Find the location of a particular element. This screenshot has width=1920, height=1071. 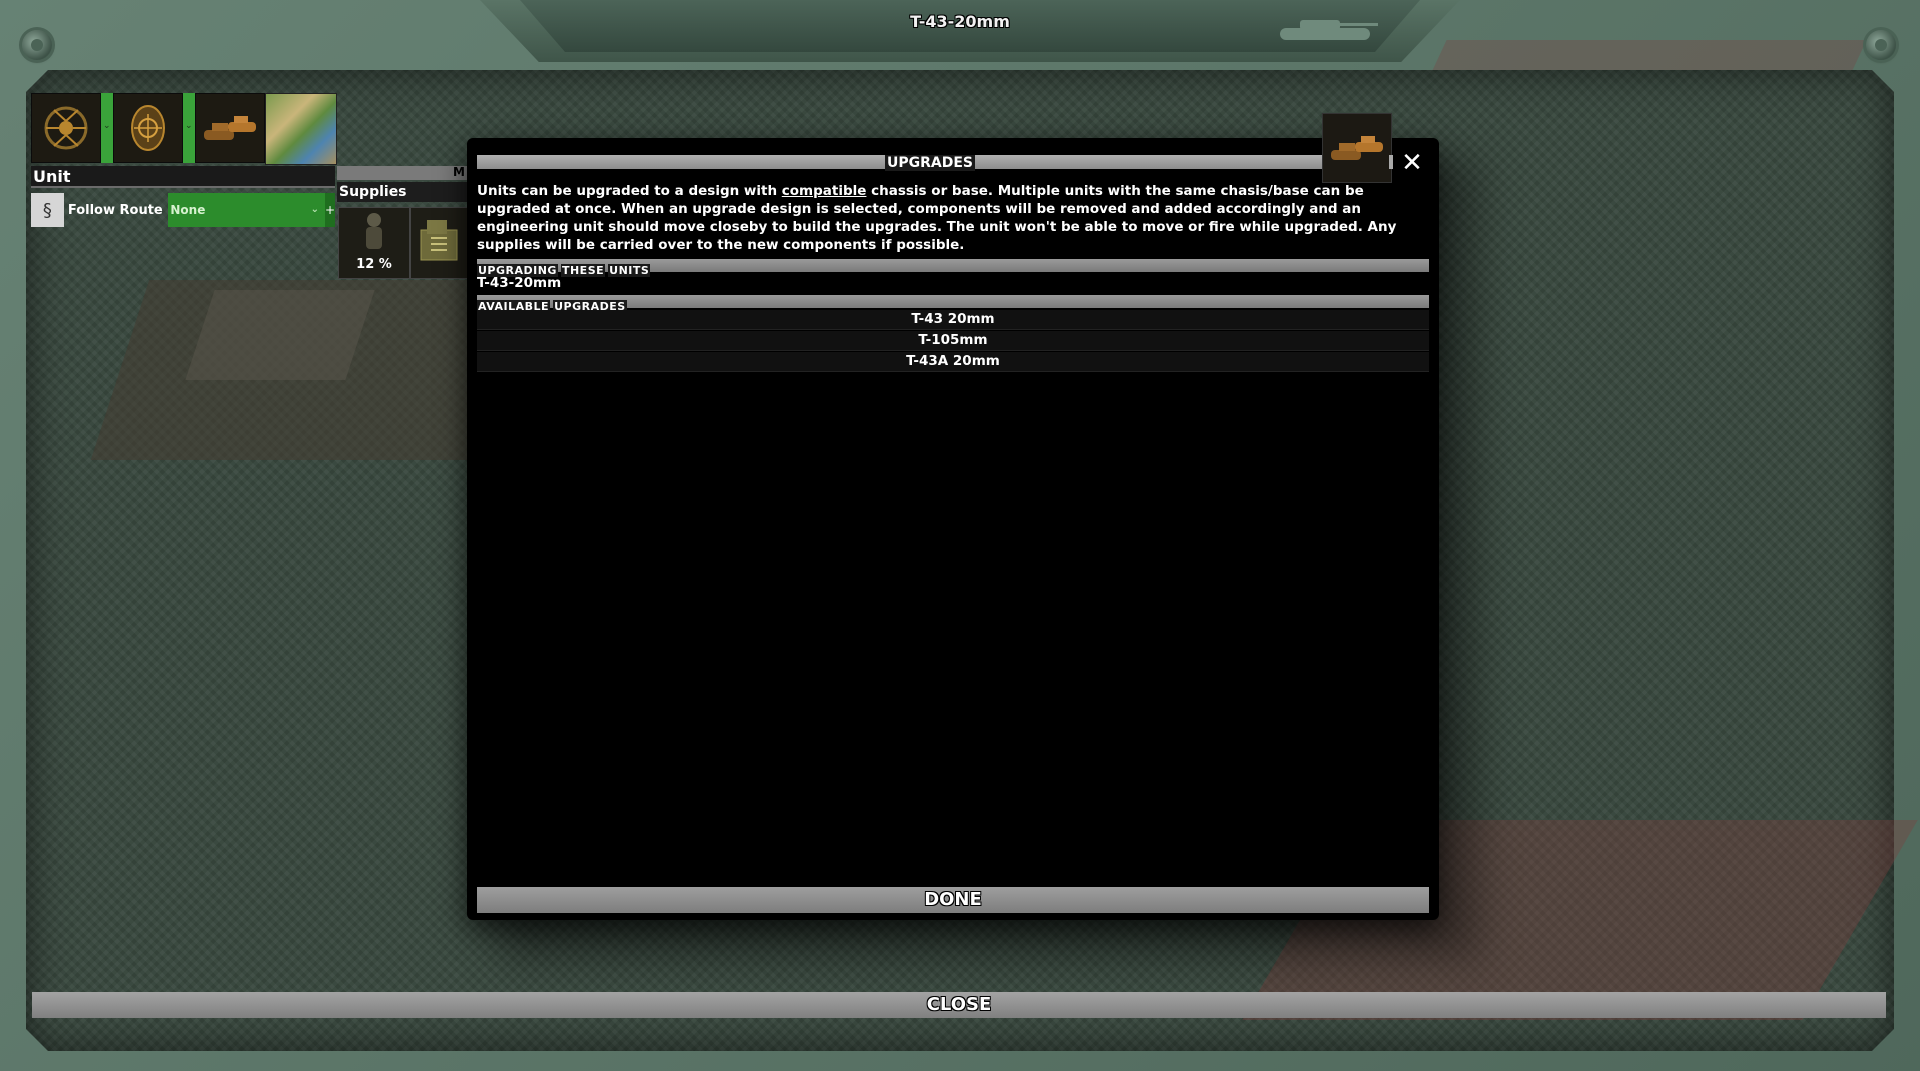

supply-percent: 12 % is located at coordinates (374, 264).